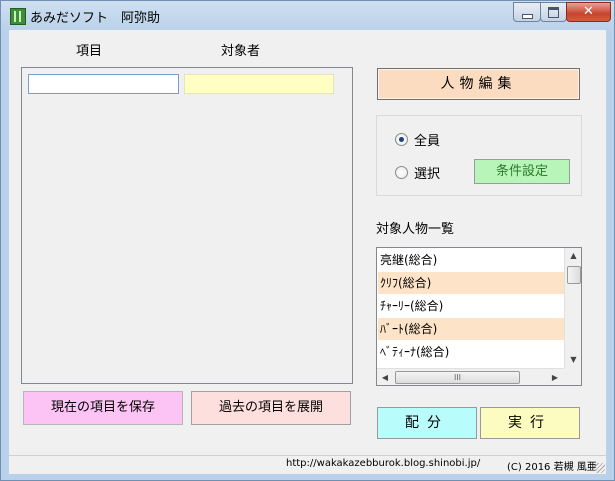  Describe the element at coordinates (527, 16) in the screenshot. I see `minimize-icon` at that location.